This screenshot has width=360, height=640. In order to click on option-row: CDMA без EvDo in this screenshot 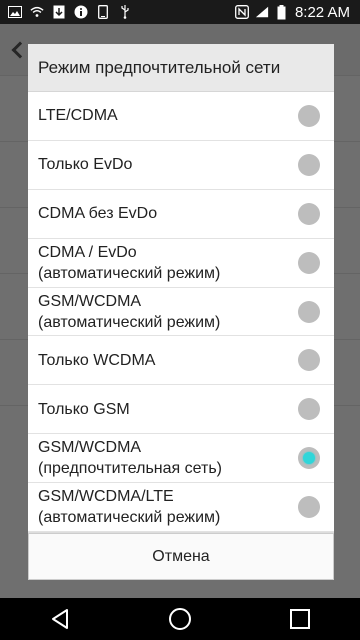, I will do `click(181, 214)`.